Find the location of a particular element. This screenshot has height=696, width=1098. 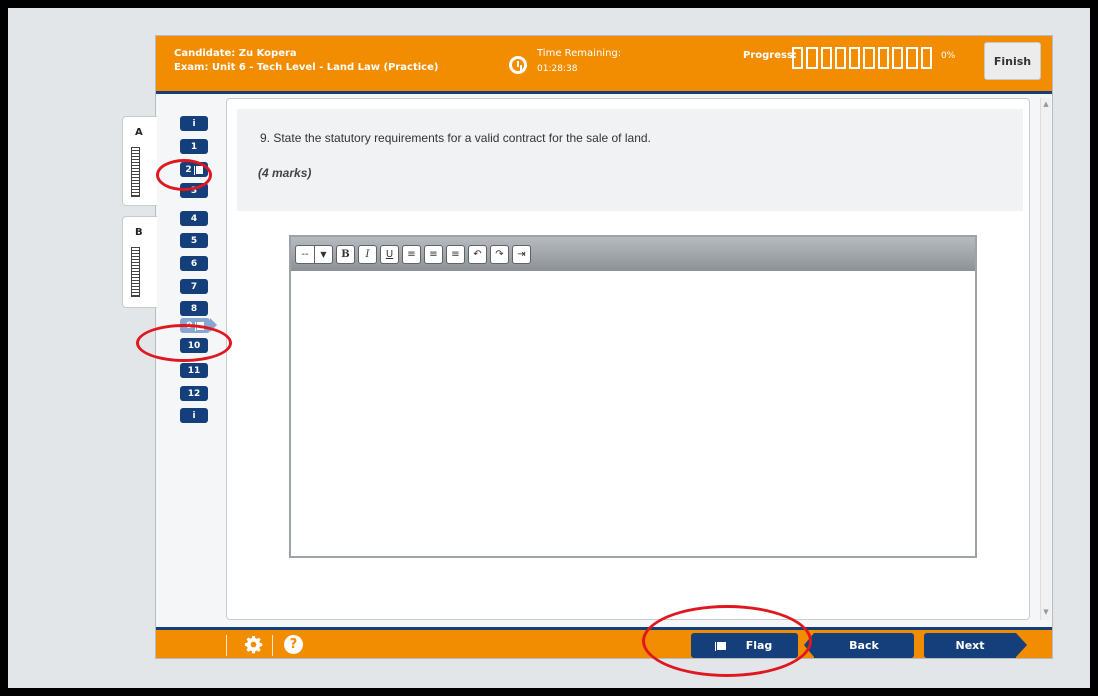

progress-percent: 0% is located at coordinates (948, 56).